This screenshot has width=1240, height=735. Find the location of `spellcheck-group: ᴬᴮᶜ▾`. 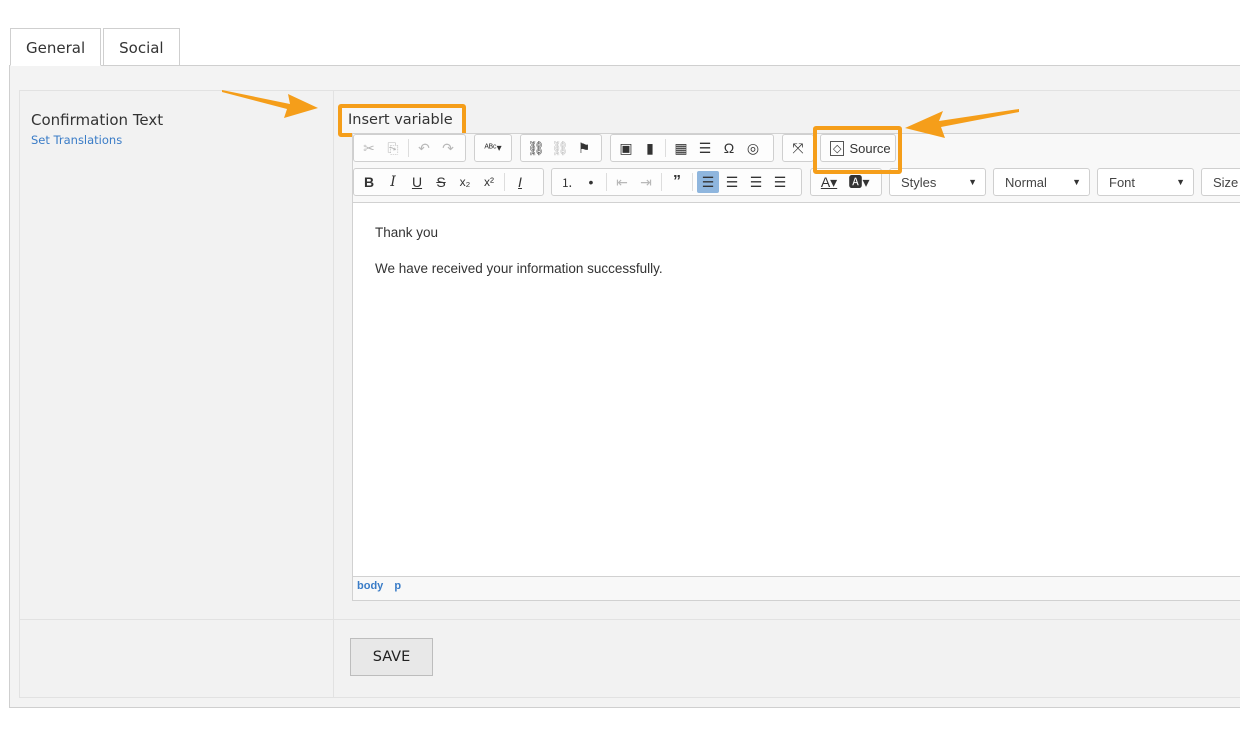

spellcheck-group: ᴬᴮᶜ▾ is located at coordinates (493, 148).